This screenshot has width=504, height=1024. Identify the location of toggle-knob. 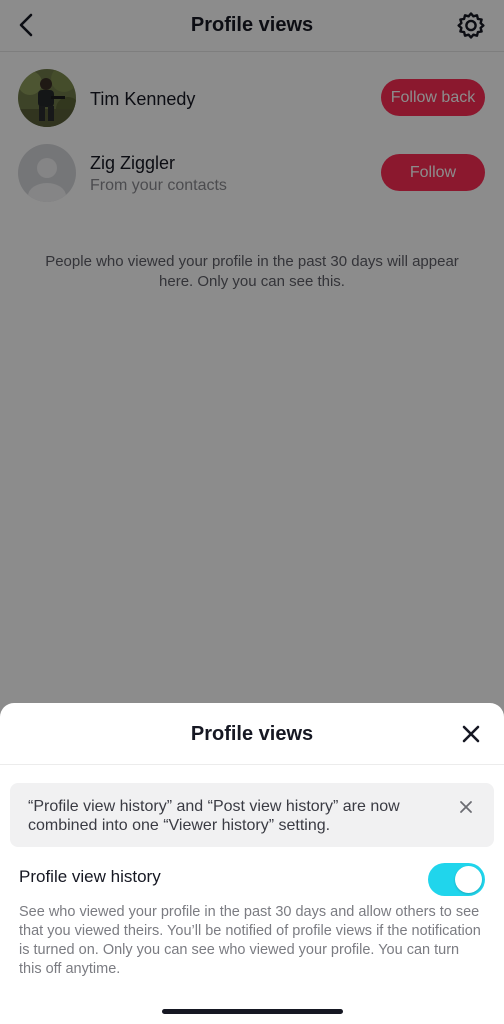
(468, 879).